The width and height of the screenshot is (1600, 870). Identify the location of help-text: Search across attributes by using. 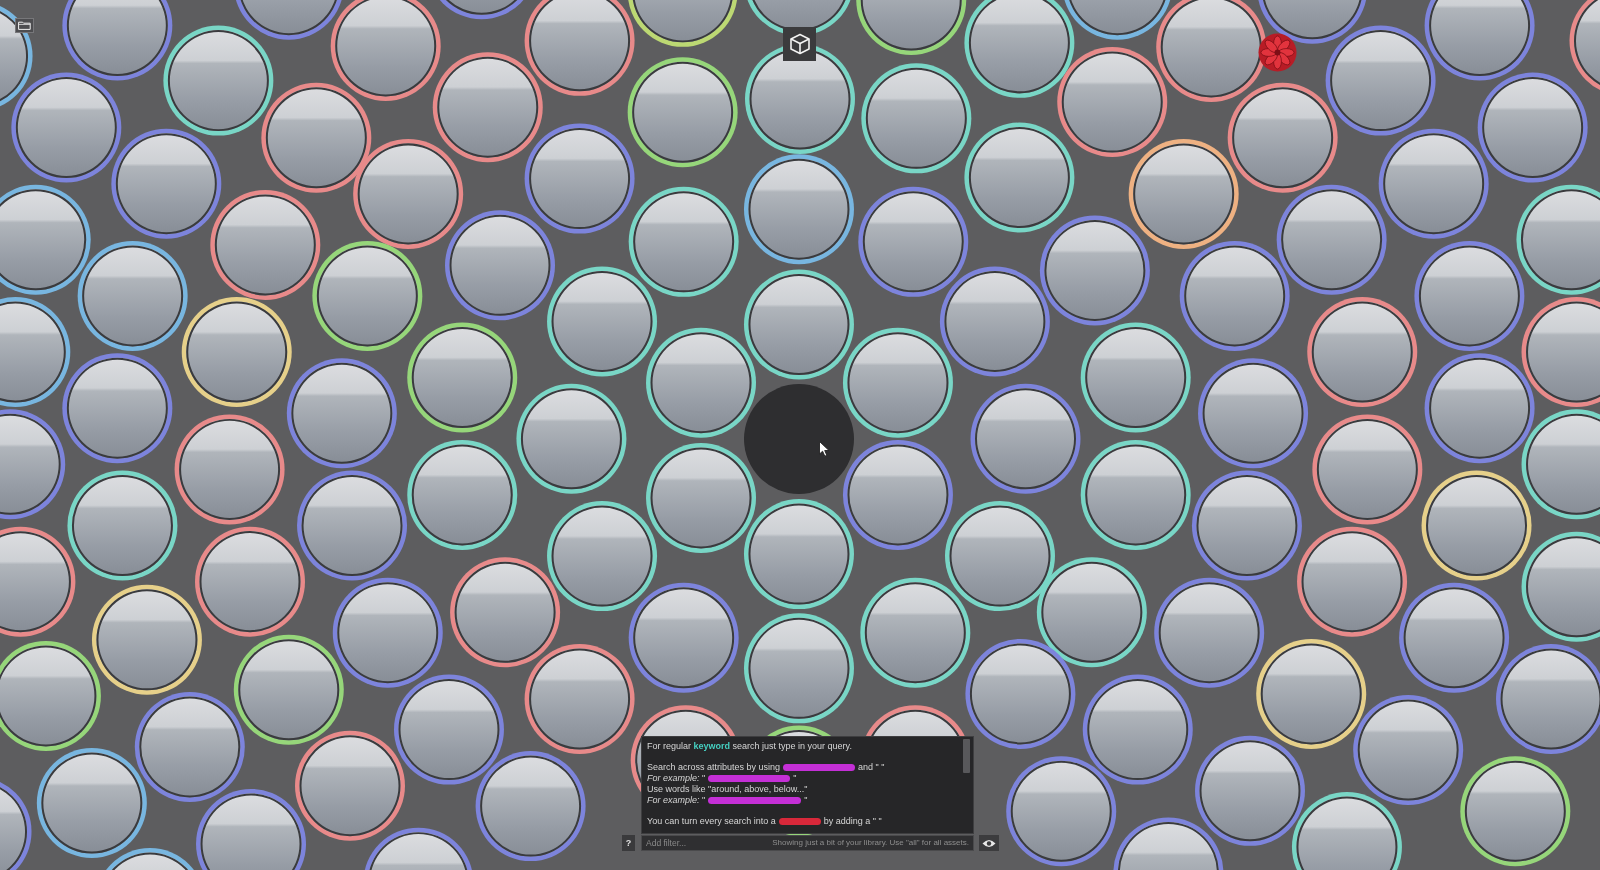
(714, 767).